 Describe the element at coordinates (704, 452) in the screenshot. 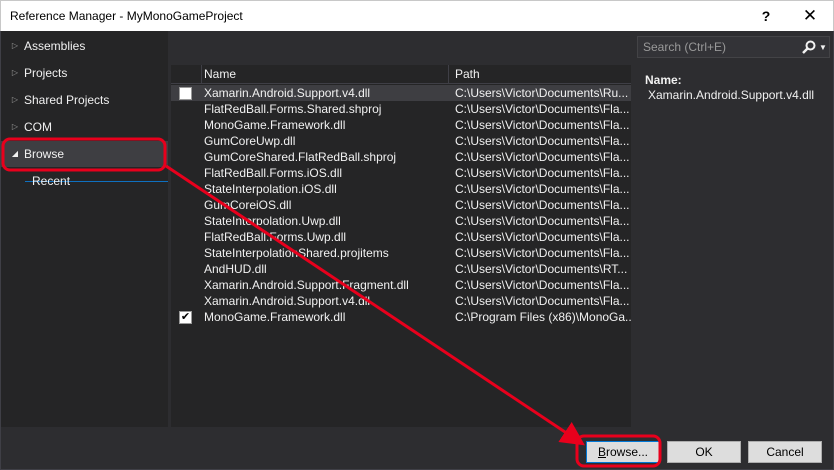

I see `ok-button: OK` at that location.